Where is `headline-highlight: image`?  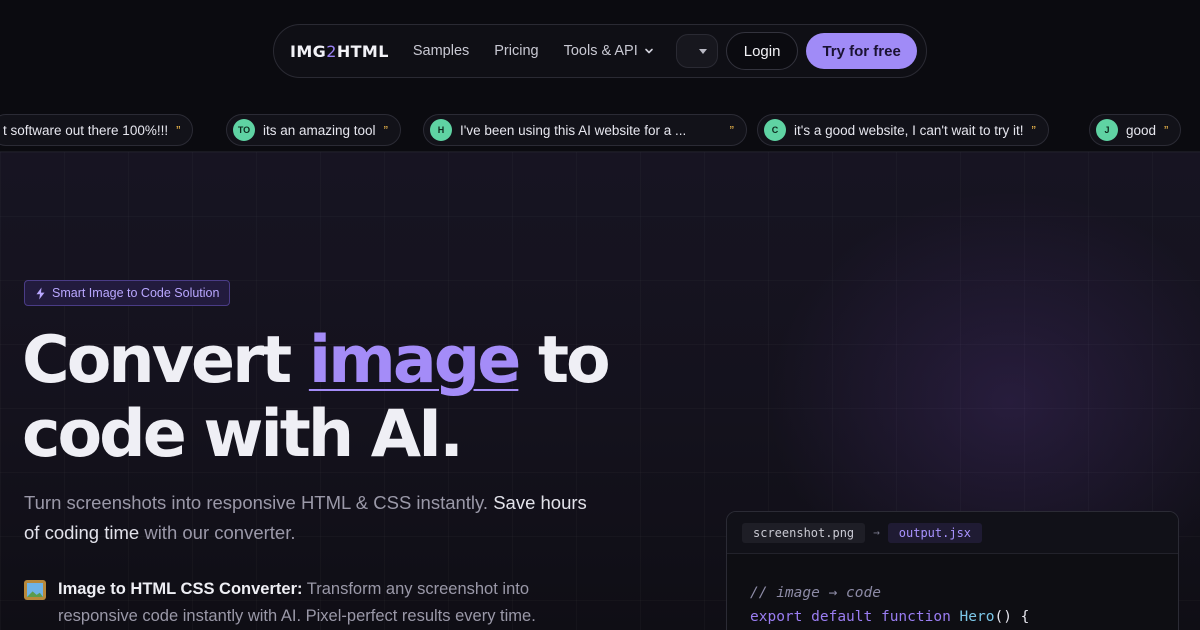 headline-highlight: image is located at coordinates (414, 360).